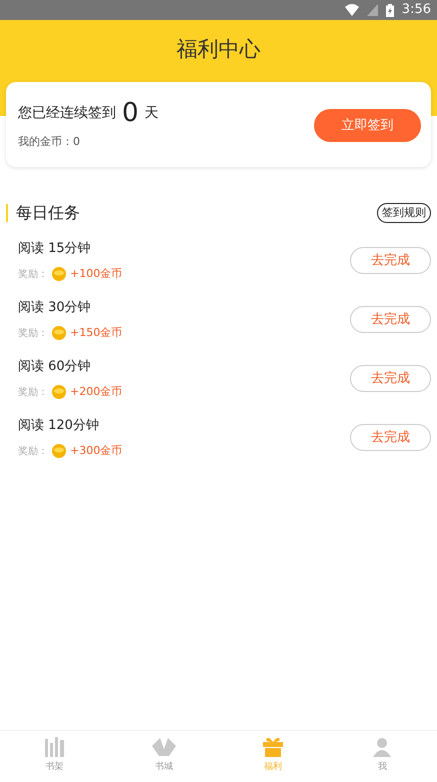 This screenshot has height=782, width=437. What do you see at coordinates (96, 392) in the screenshot?
I see `reward-amount: +200金币` at bounding box center [96, 392].